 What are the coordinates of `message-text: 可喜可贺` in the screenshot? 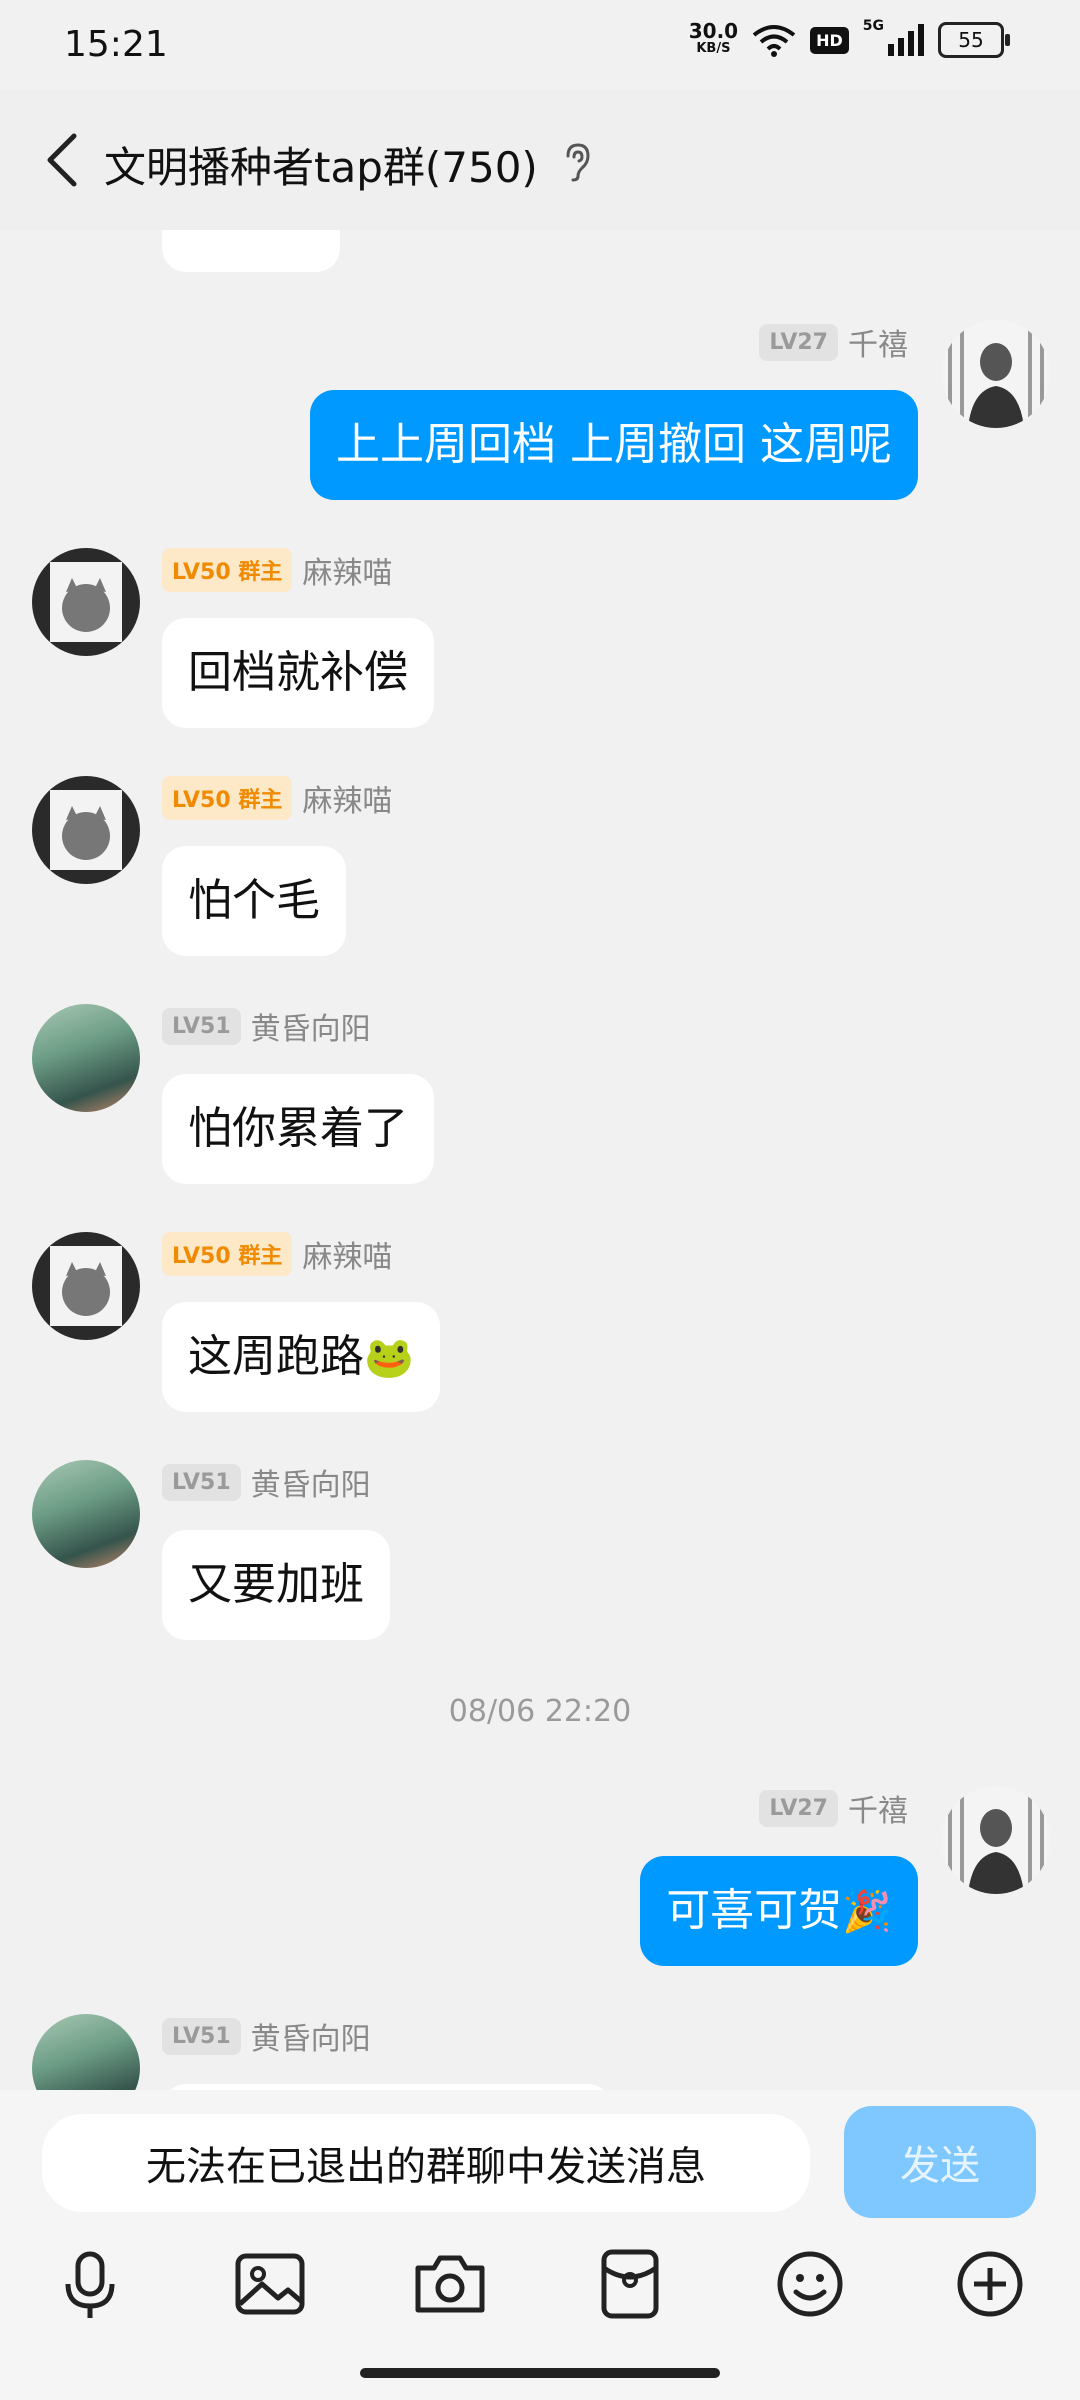 It's located at (754, 1910).